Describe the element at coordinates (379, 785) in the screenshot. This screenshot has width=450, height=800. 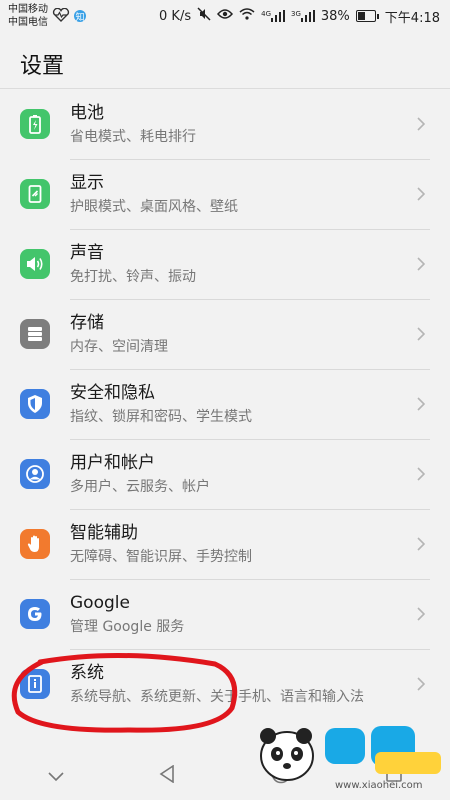
I see `watermark-text: www.xiaohei.com` at that location.